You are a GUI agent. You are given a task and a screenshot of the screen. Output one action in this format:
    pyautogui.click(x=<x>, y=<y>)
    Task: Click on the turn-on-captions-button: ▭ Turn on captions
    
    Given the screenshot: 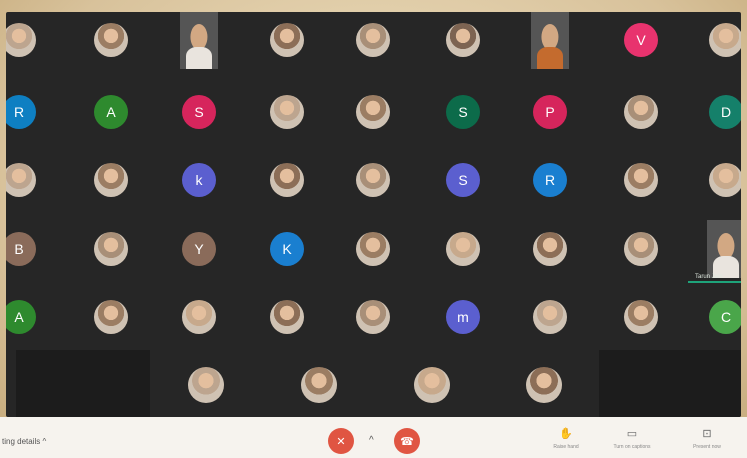 What is the action you would take?
    pyautogui.click(x=632, y=439)
    